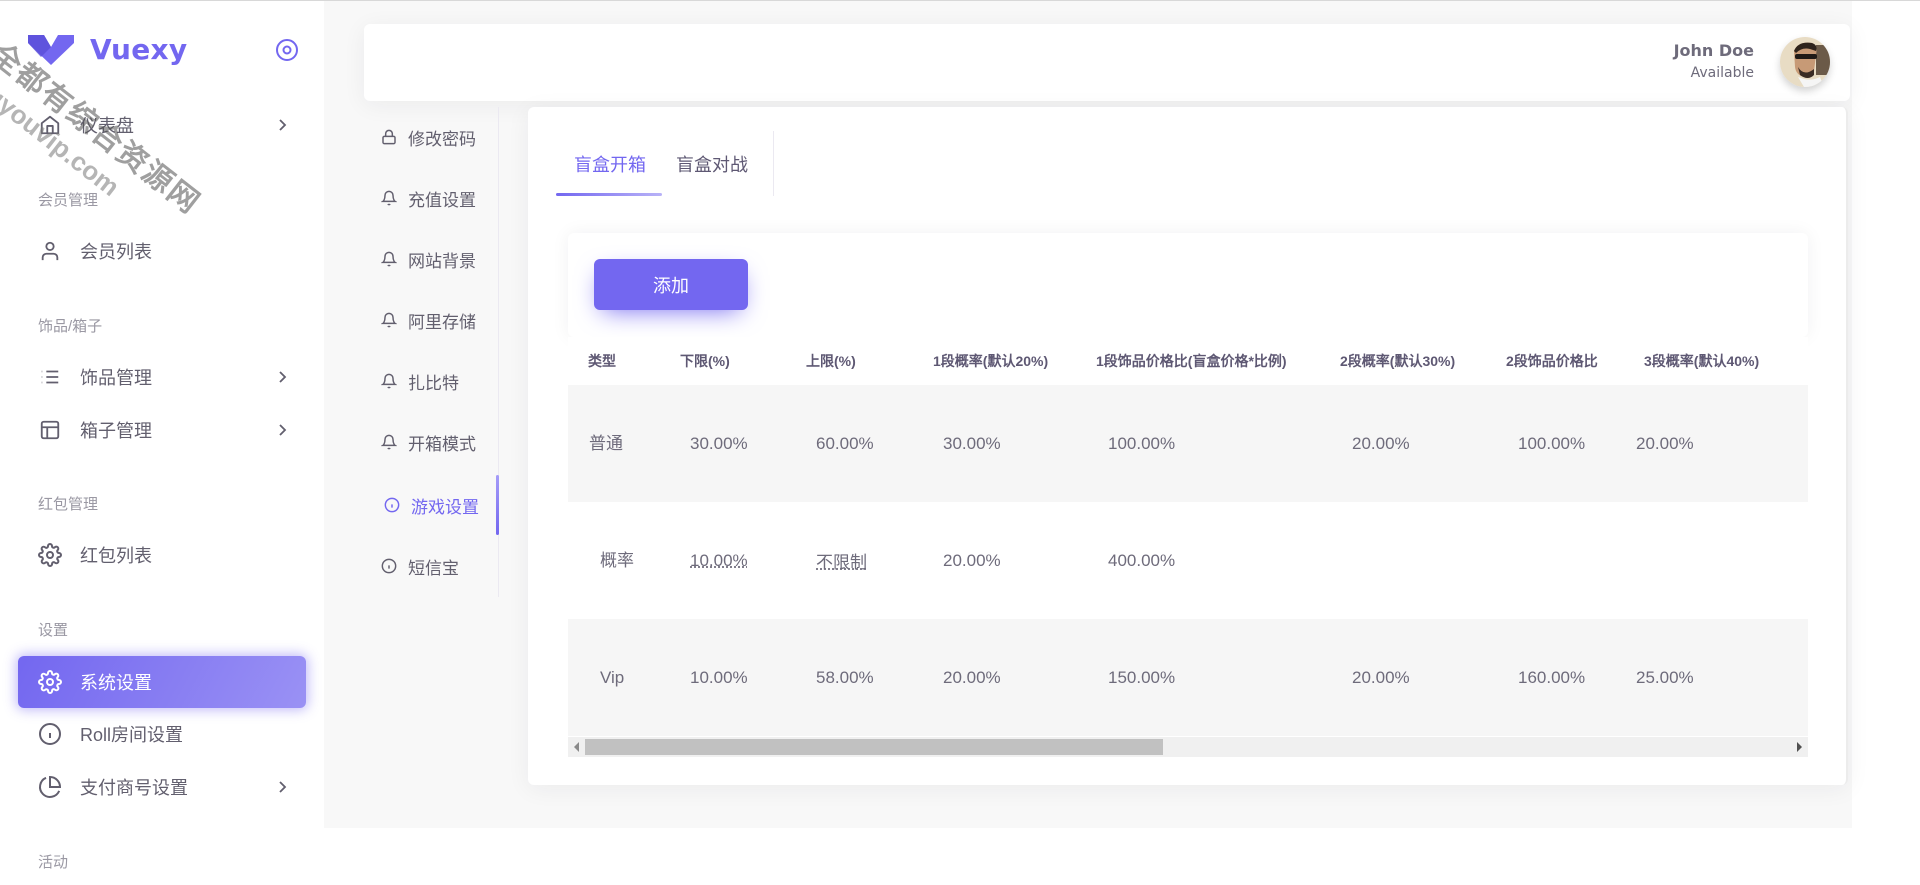 The height and width of the screenshot is (885, 1920). What do you see at coordinates (671, 284) in the screenshot?
I see `add-button: 添加` at bounding box center [671, 284].